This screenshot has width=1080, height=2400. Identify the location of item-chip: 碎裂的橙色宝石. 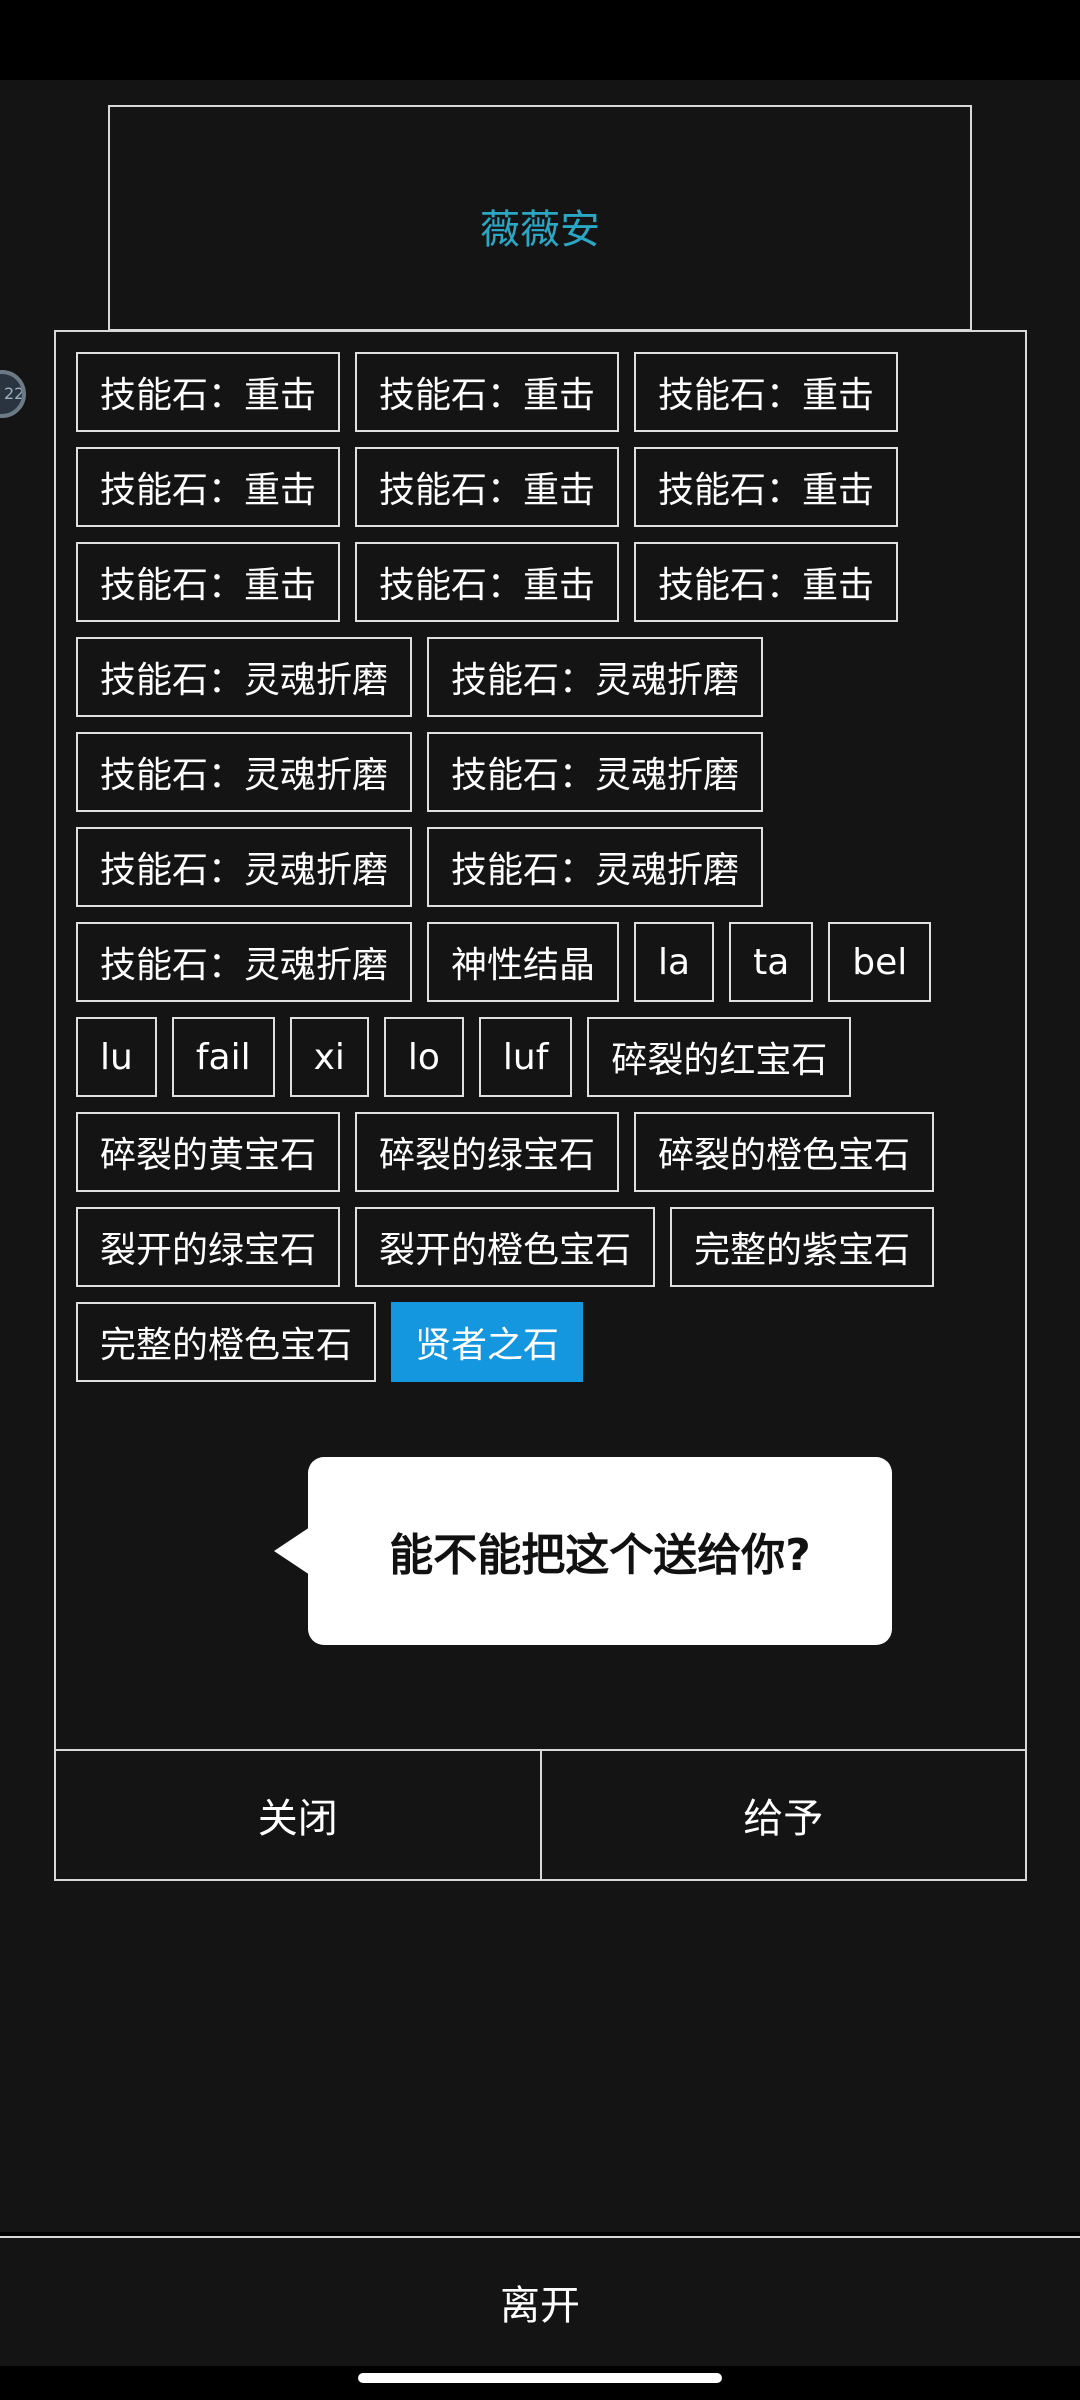
(784, 1152).